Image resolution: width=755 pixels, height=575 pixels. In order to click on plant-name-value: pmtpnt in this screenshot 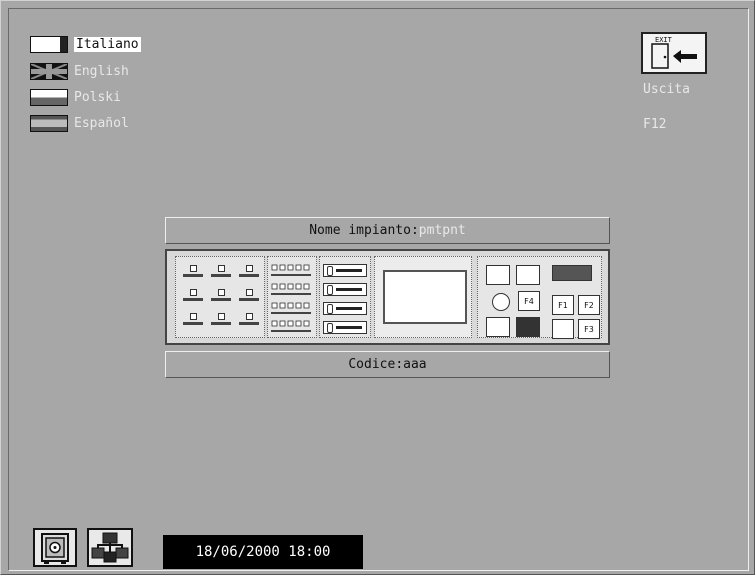, I will do `click(442, 230)`.